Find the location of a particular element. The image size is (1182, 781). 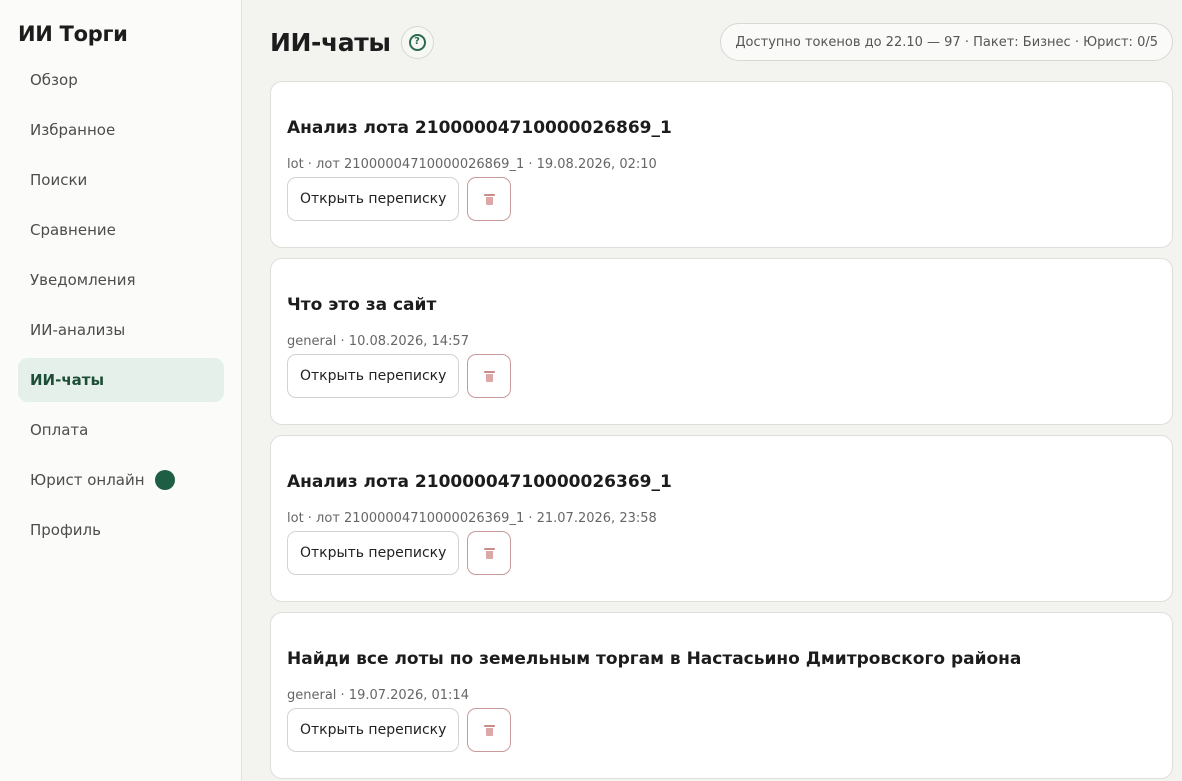

sidebar-item-label: Уведомления is located at coordinates (83, 280).